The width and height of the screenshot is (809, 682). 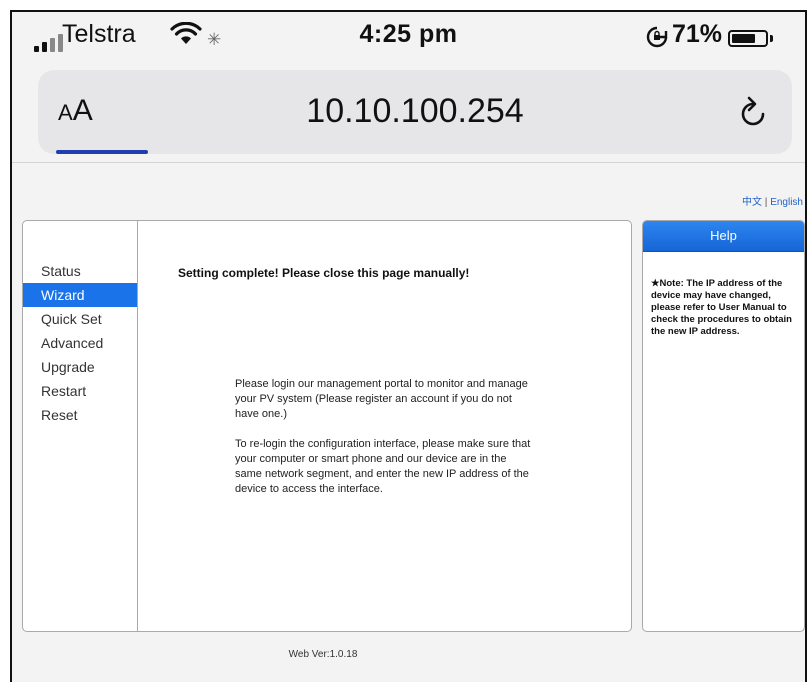 I want to click on toolbar-divider, so click(x=408, y=162).